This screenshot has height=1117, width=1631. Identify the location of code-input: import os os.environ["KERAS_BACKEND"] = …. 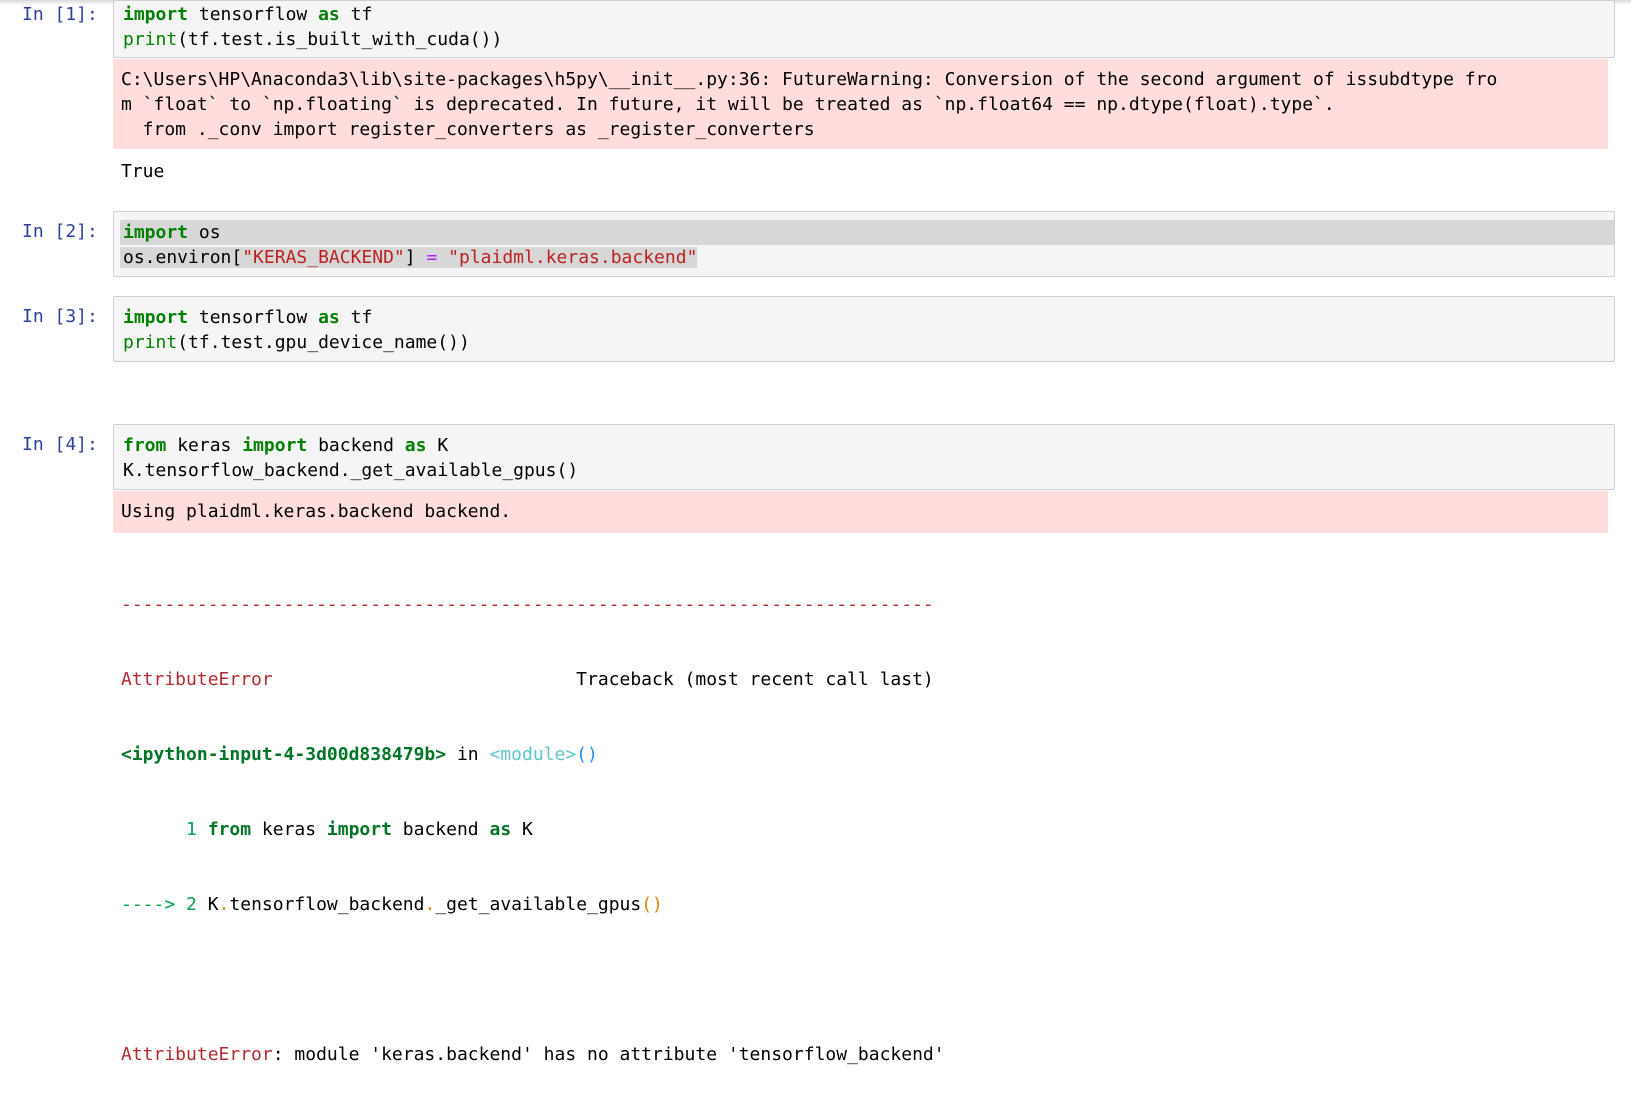
(864, 244).